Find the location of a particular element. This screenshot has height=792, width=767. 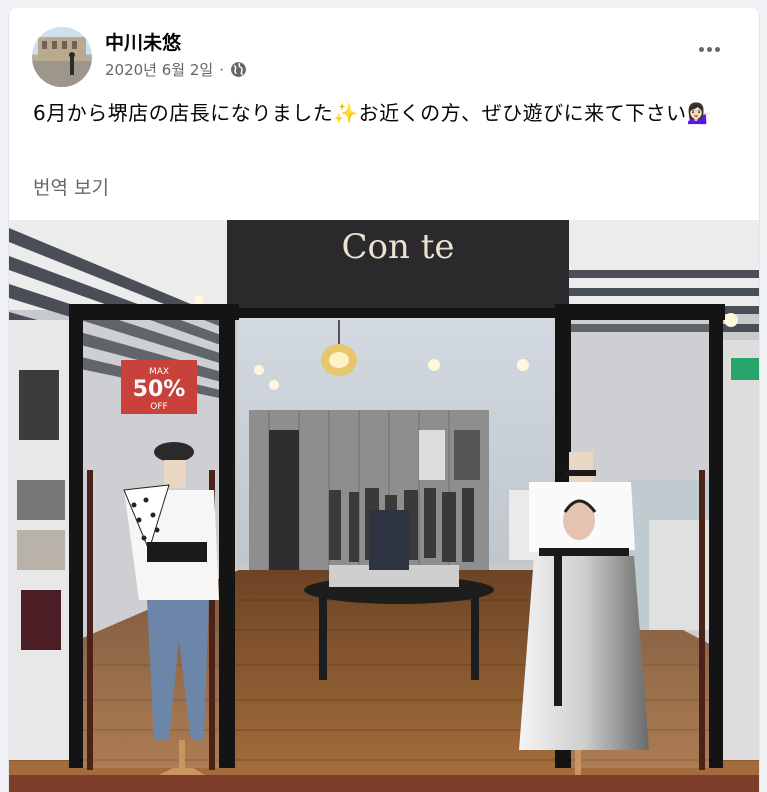

more-options-button is located at coordinates (709, 49).